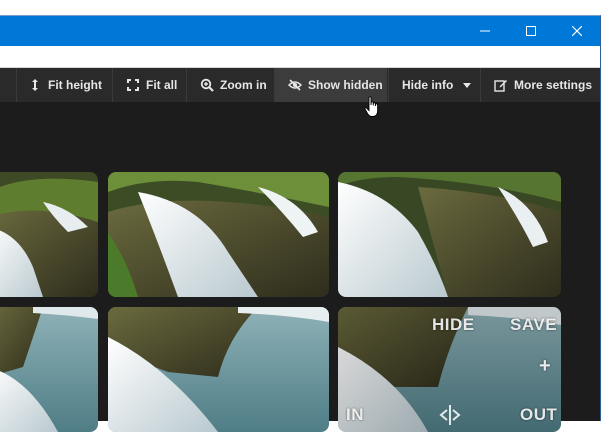 The image size is (614, 432). What do you see at coordinates (133, 85) in the screenshot?
I see `expand-corners-icon` at bounding box center [133, 85].